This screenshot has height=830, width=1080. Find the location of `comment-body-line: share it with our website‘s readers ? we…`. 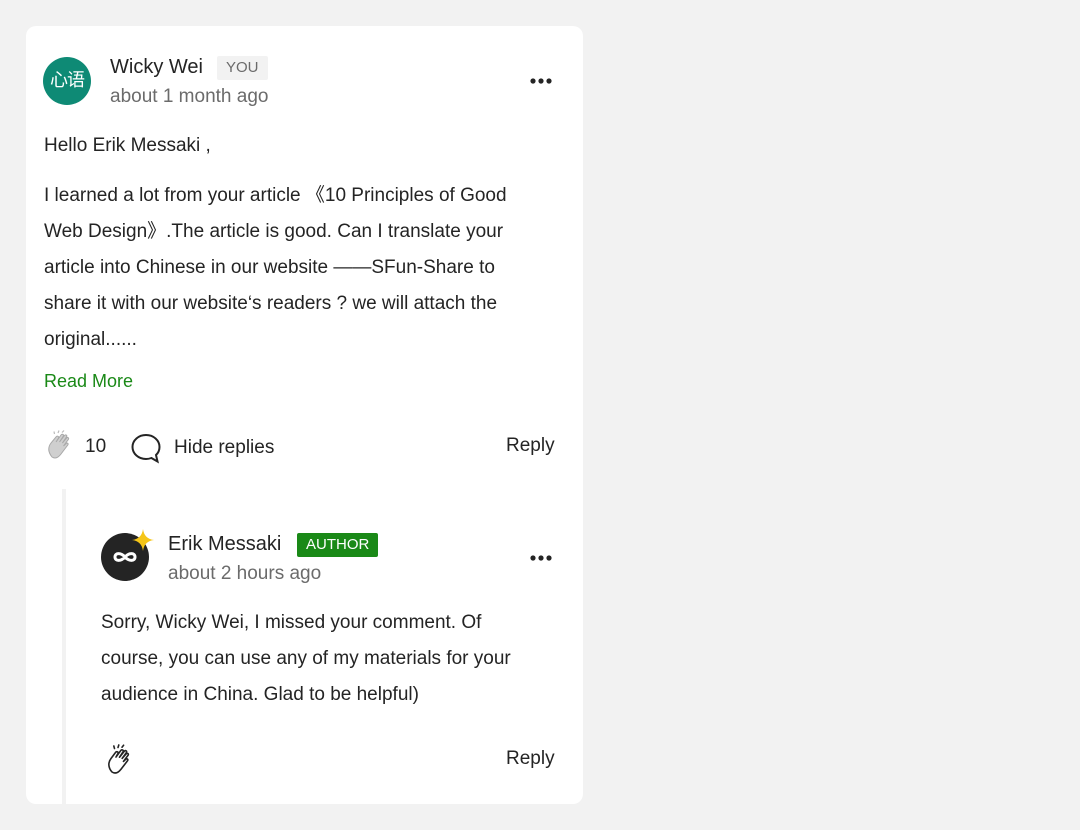

comment-body-line: share it with our website‘s readers ? we… is located at coordinates (271, 303).